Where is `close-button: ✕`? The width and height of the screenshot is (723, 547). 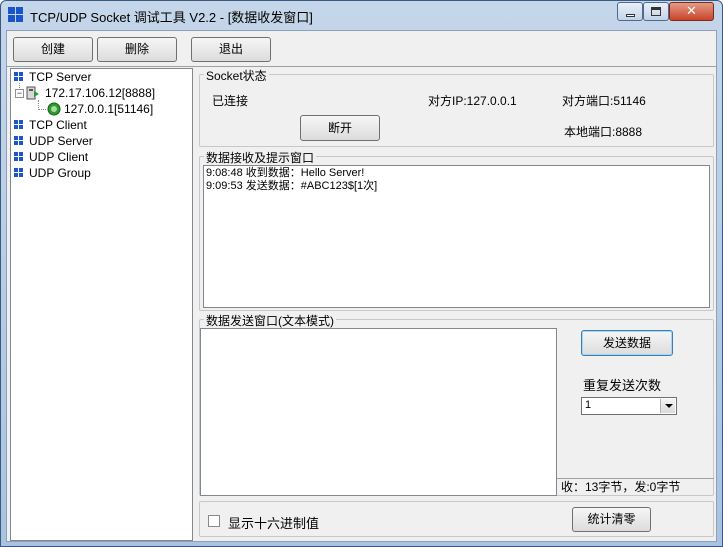
close-button: ✕ is located at coordinates (691, 11).